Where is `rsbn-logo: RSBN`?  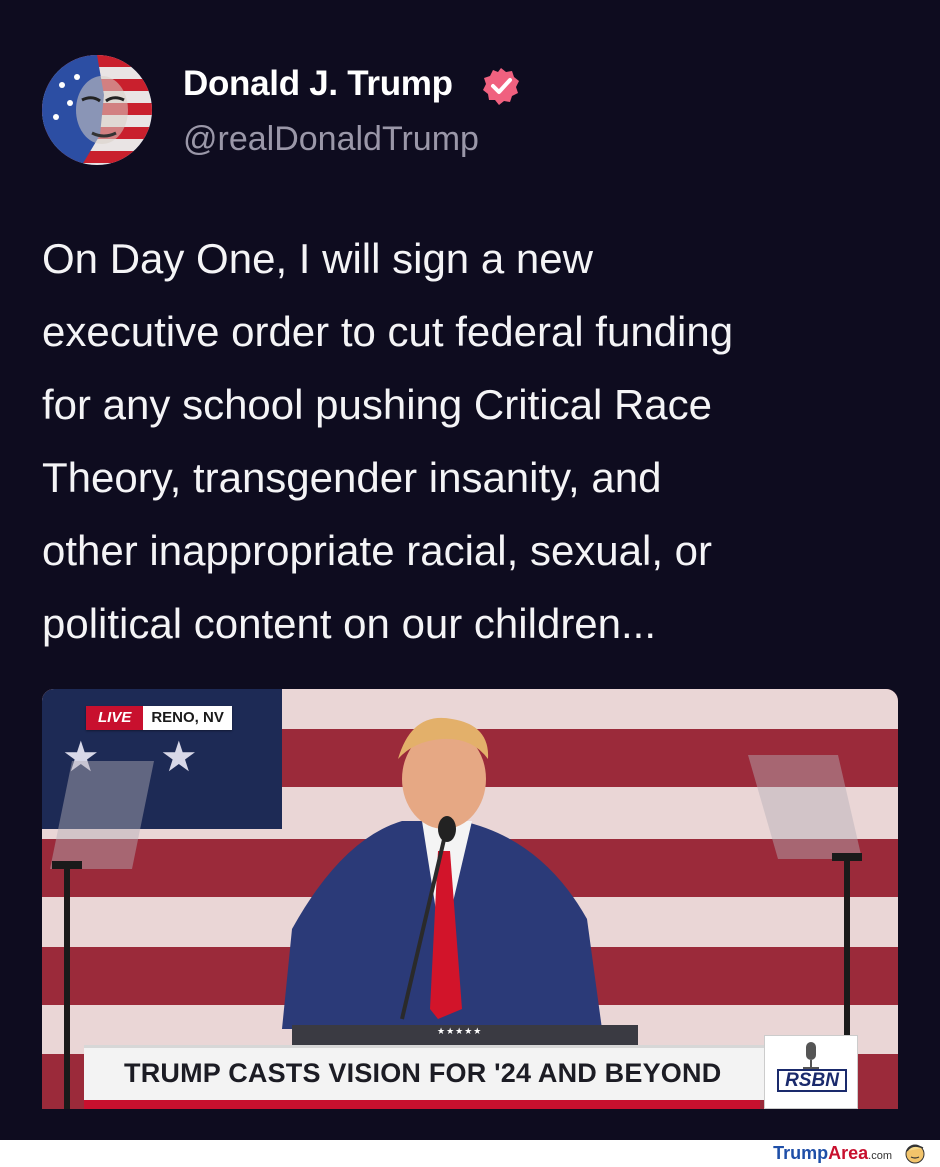 rsbn-logo: RSBN is located at coordinates (811, 1072).